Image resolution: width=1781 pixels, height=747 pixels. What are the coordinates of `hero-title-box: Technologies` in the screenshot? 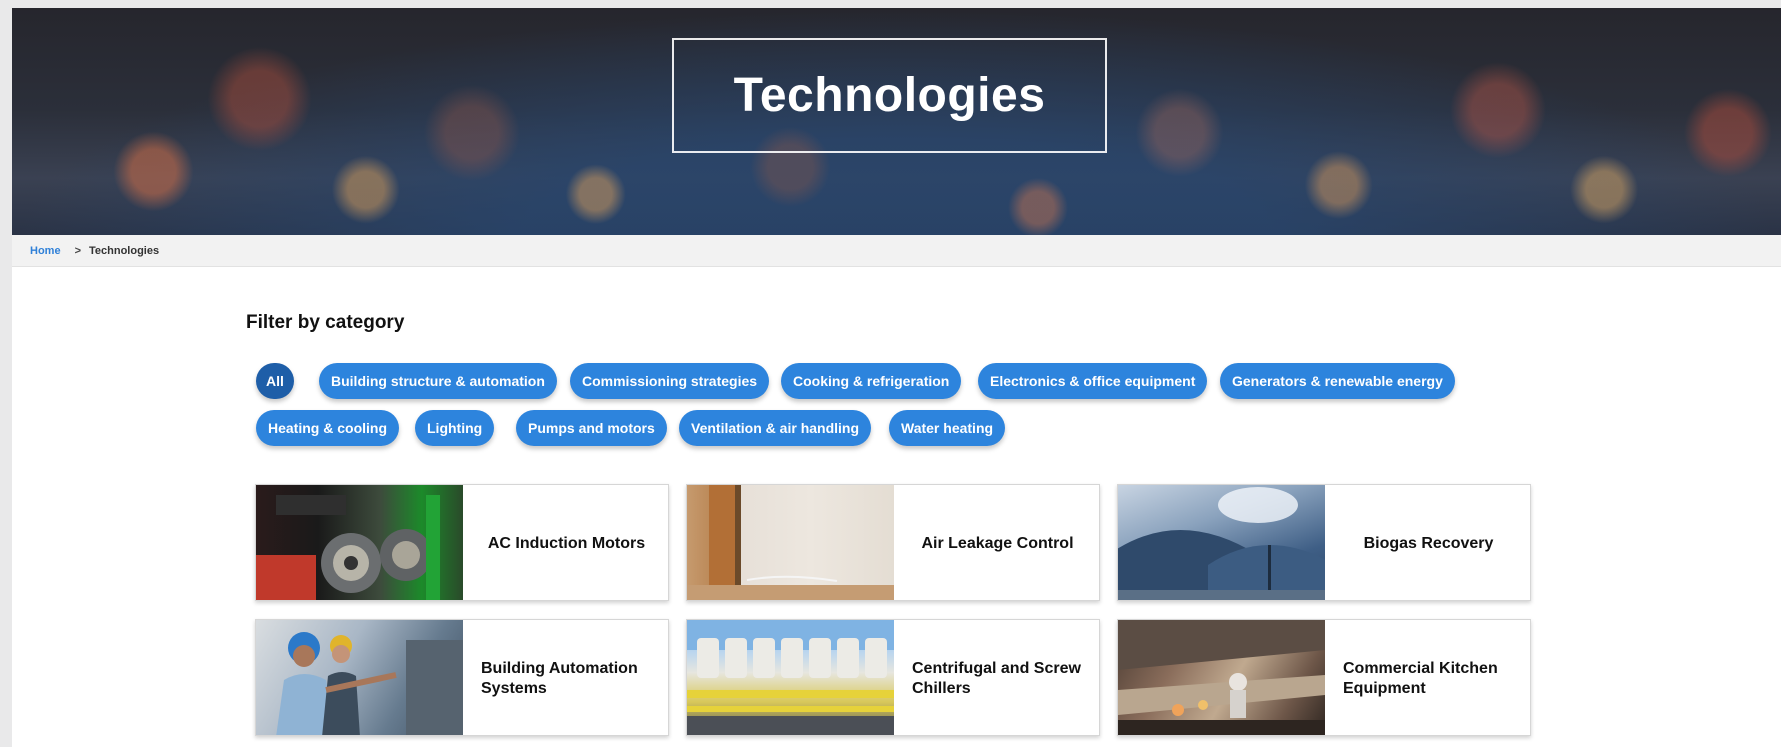 It's located at (889, 95).